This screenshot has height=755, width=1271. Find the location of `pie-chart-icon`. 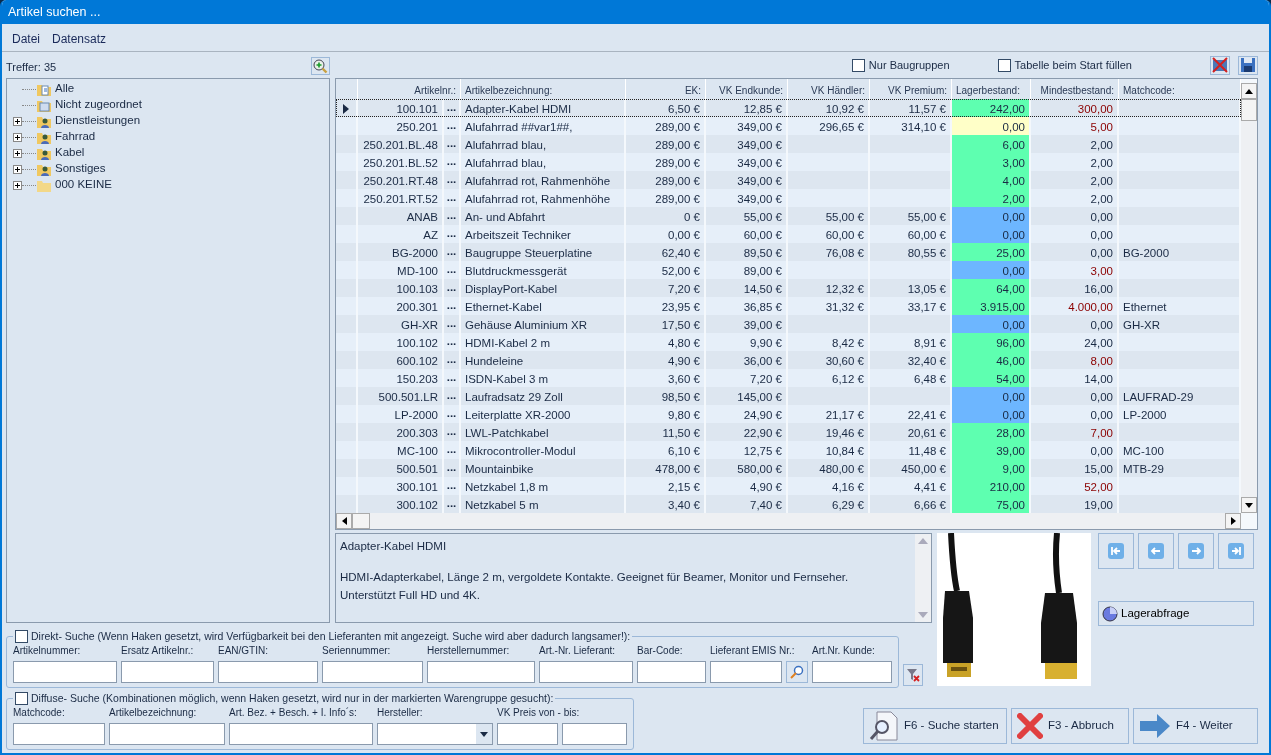

pie-chart-icon is located at coordinates (1110, 613).